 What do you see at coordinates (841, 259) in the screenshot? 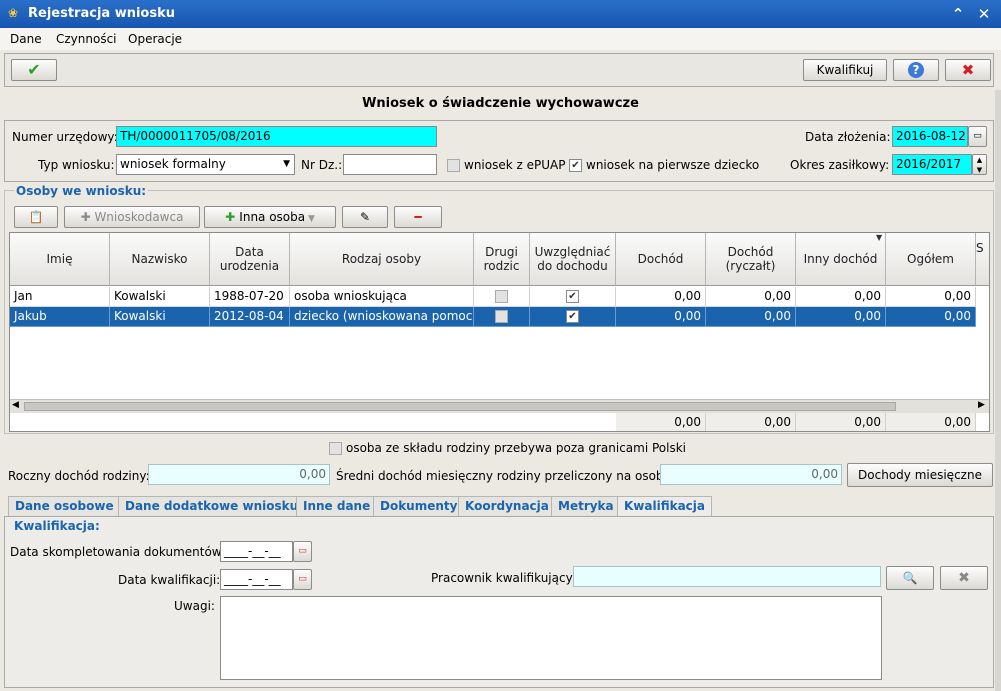
I see `col-header-inny: Inny dochód` at bounding box center [841, 259].